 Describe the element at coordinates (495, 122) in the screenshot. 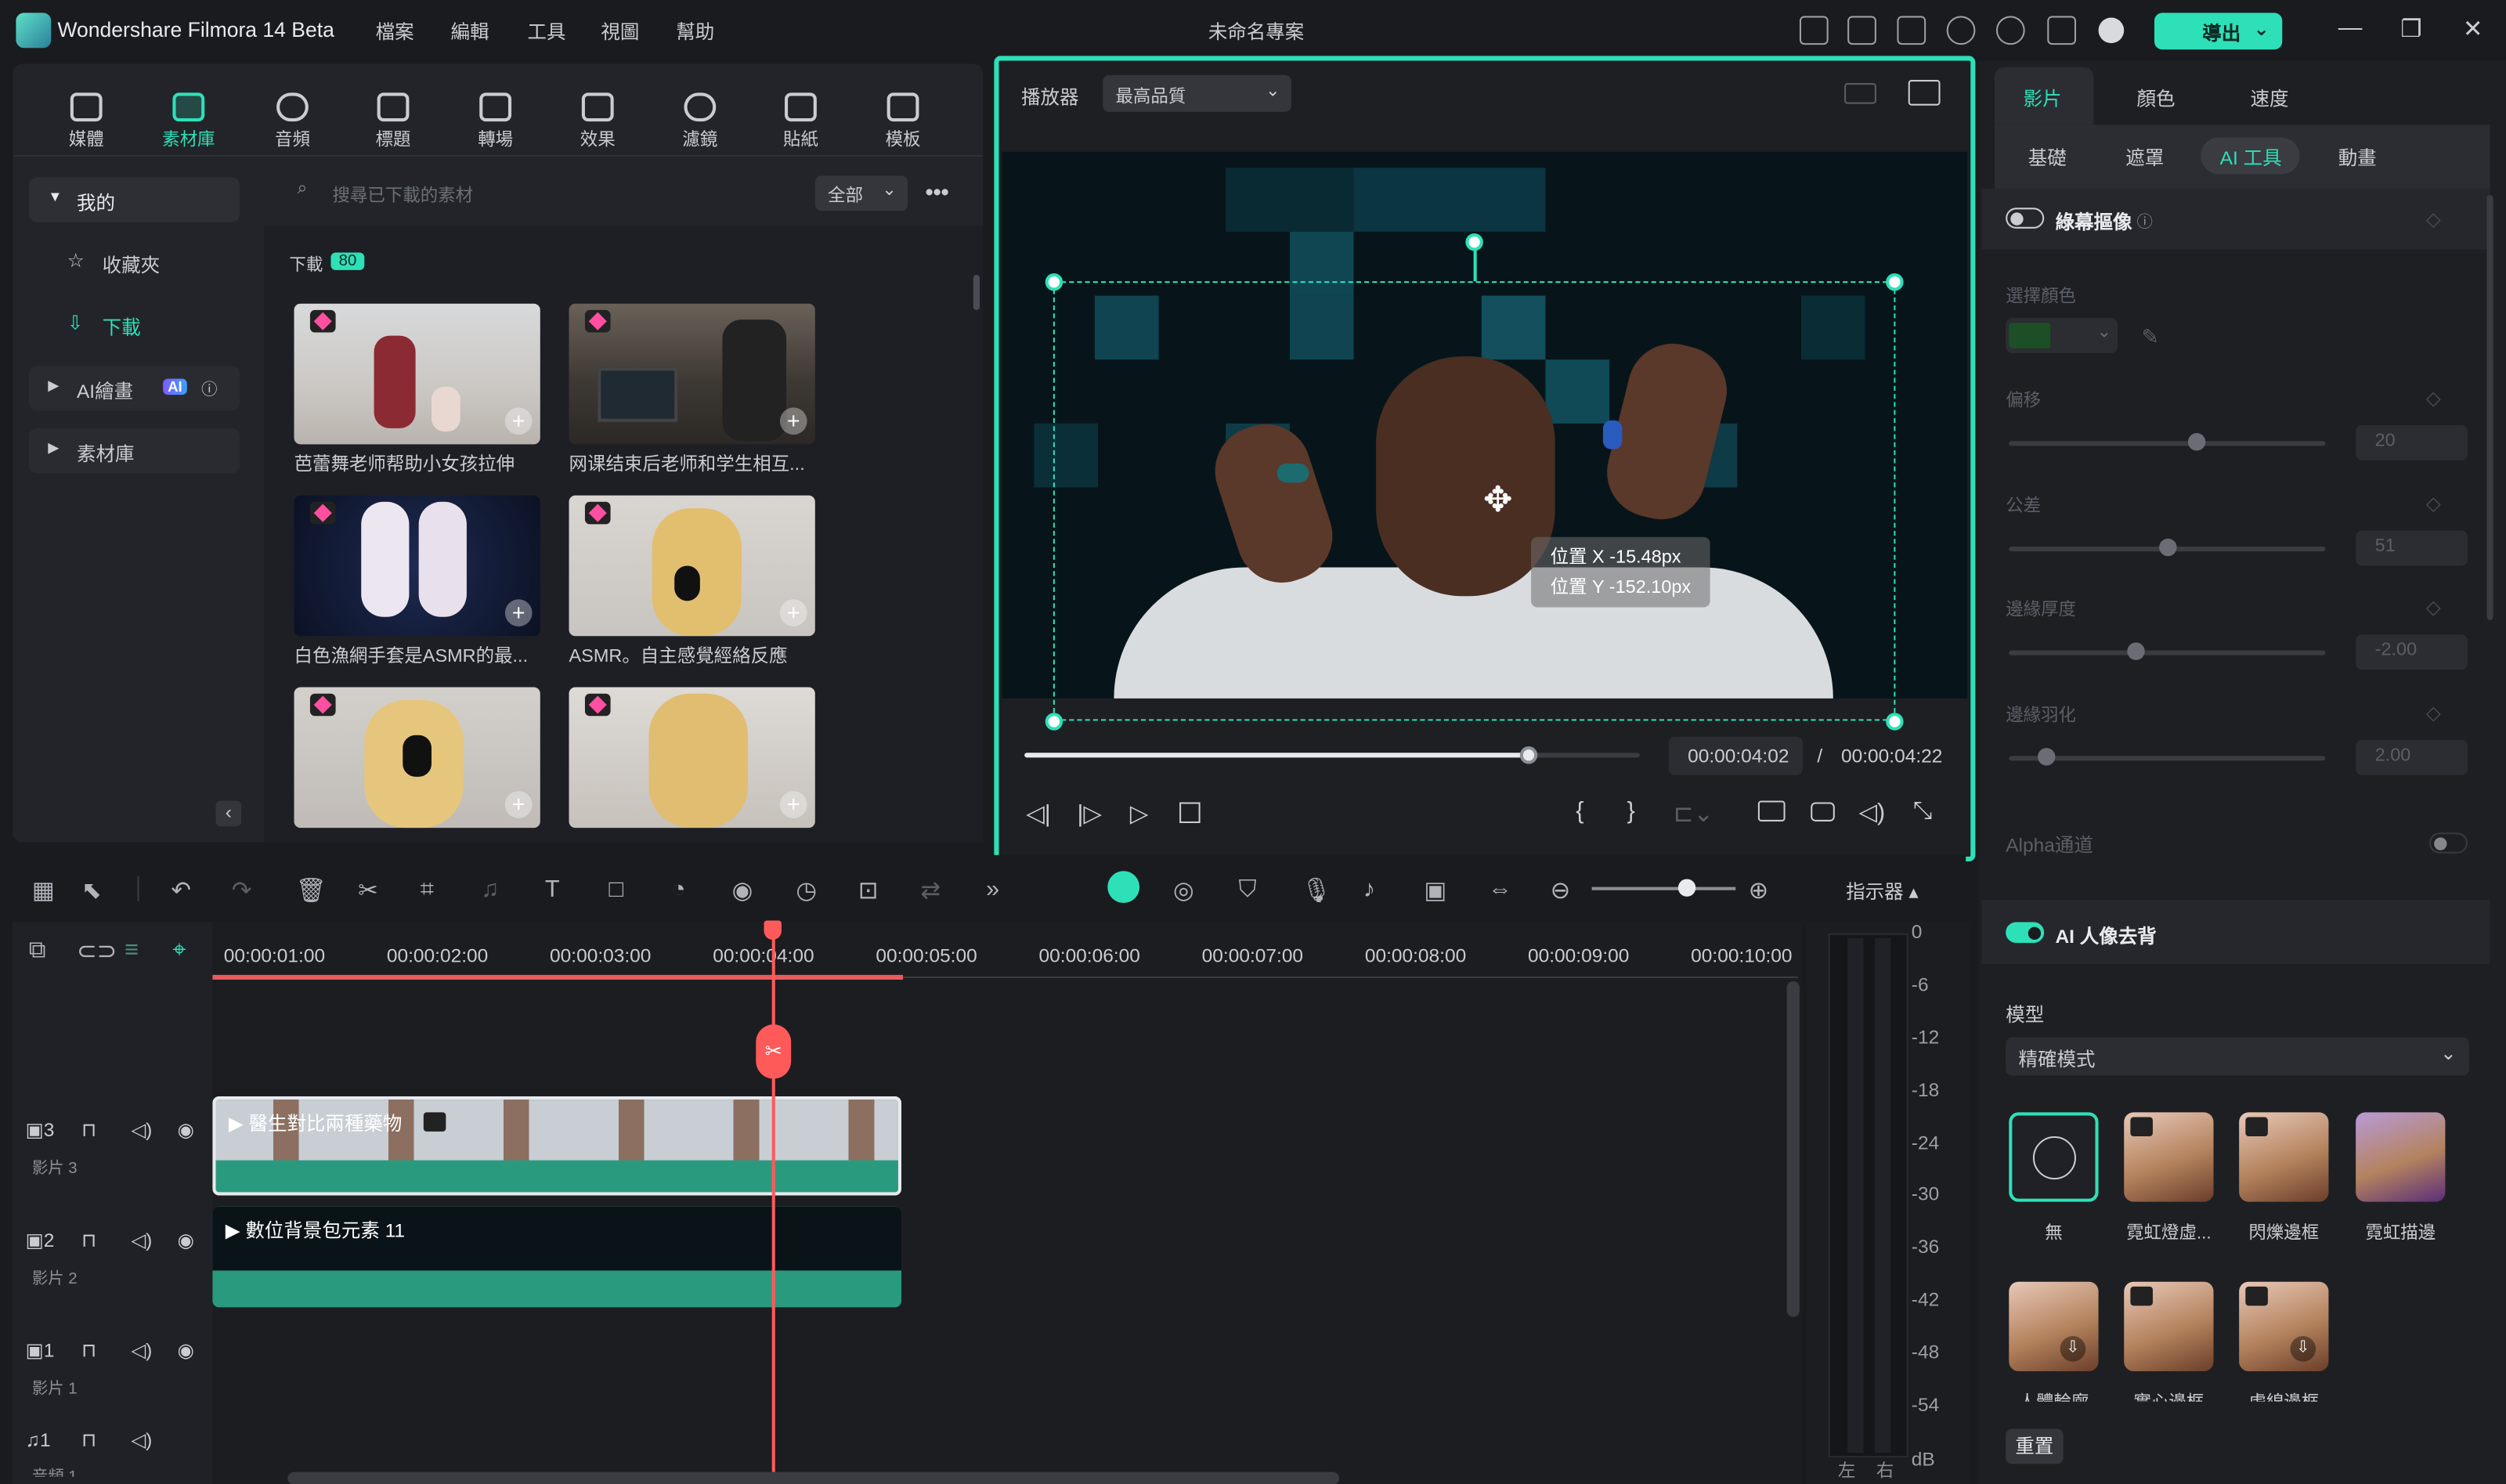

I see `toolbar-transitions: 轉場` at that location.